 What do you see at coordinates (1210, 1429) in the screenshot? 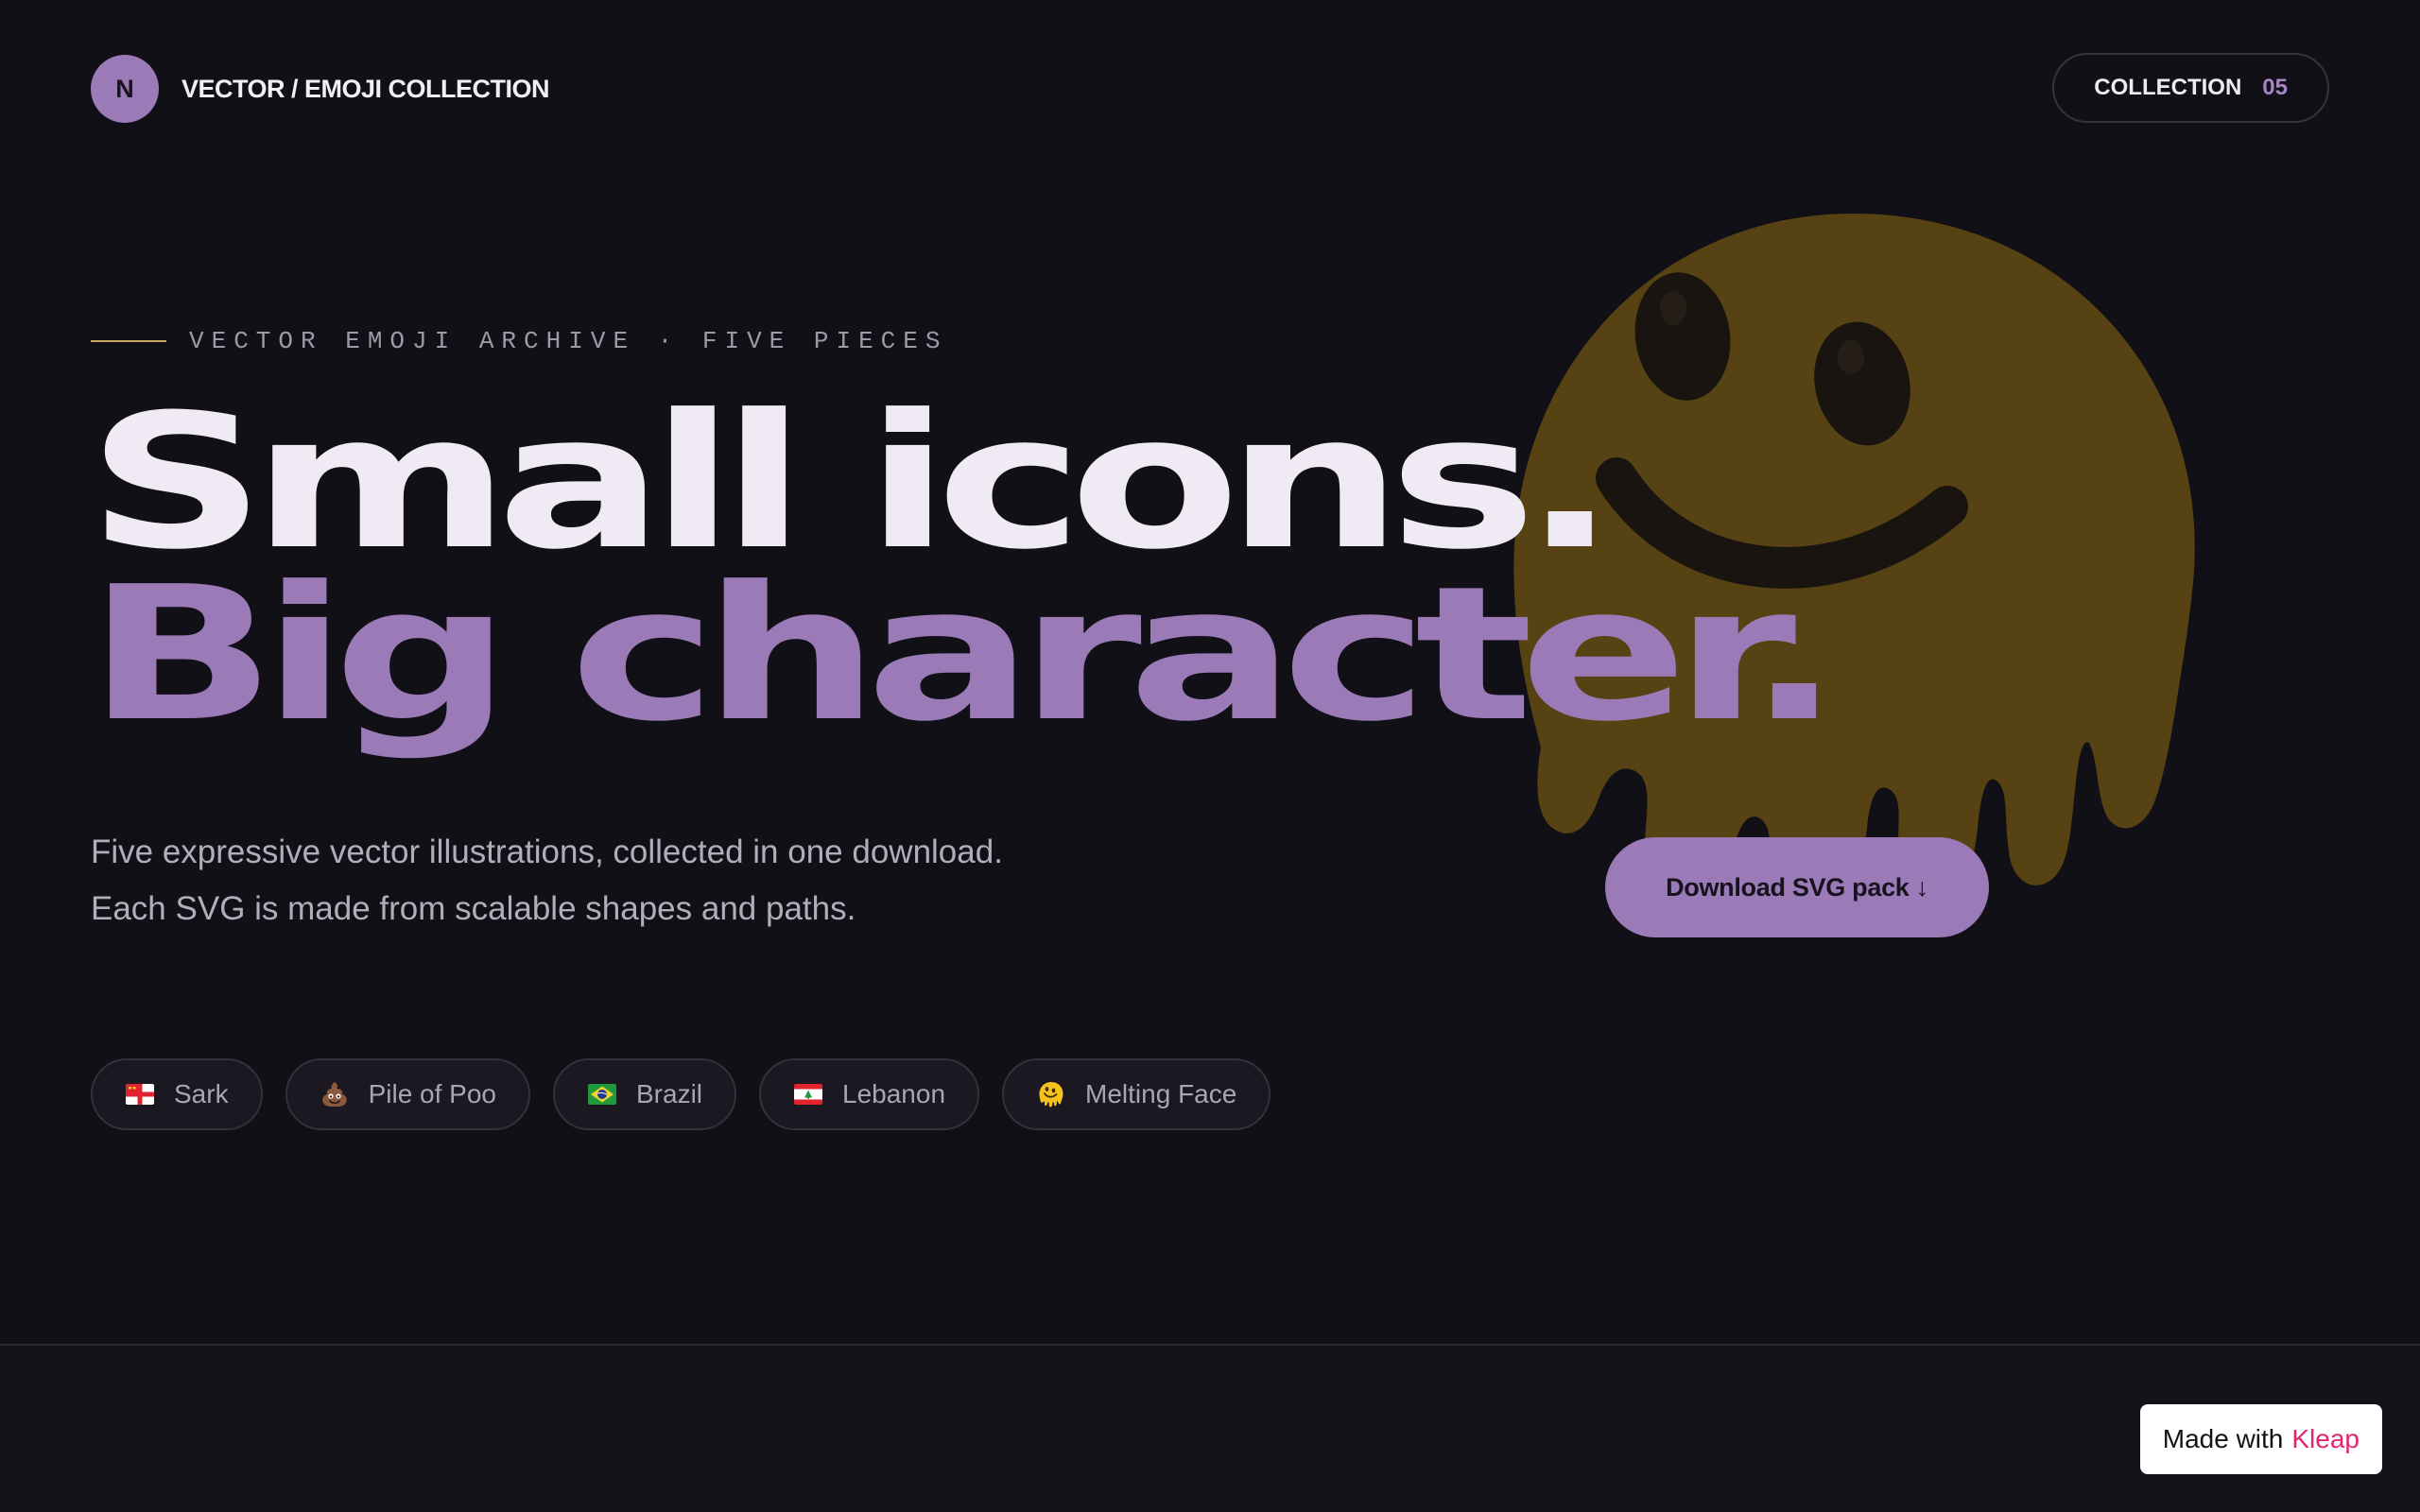
I see `footer-band` at bounding box center [1210, 1429].